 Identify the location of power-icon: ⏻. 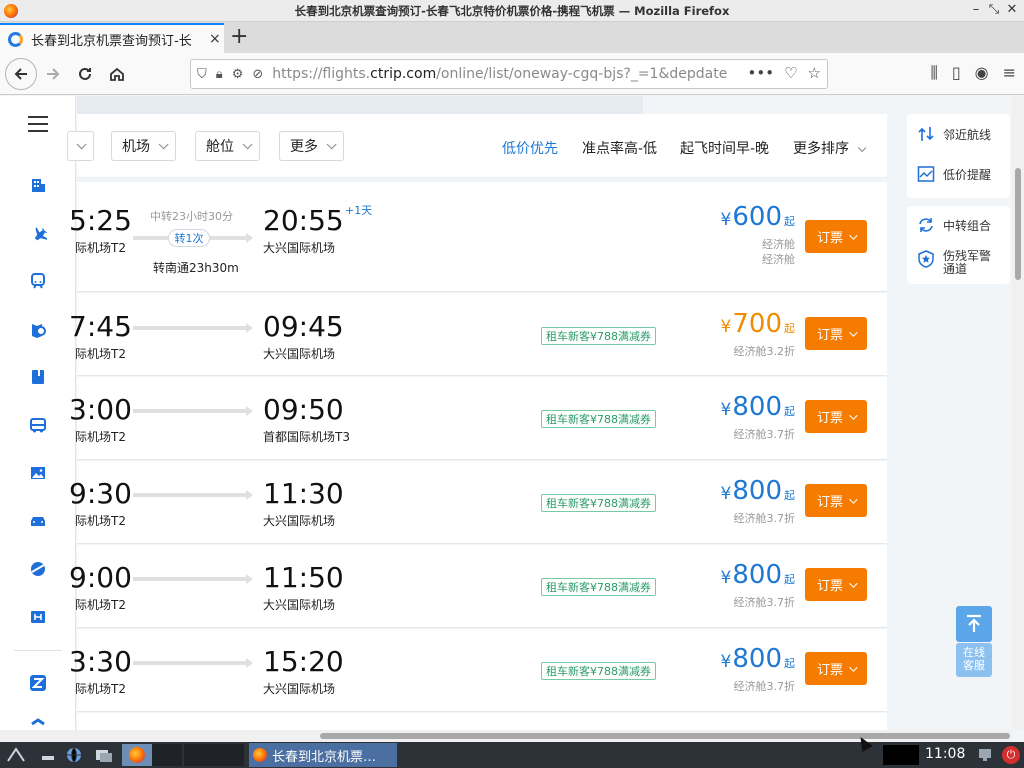
(1011, 755).